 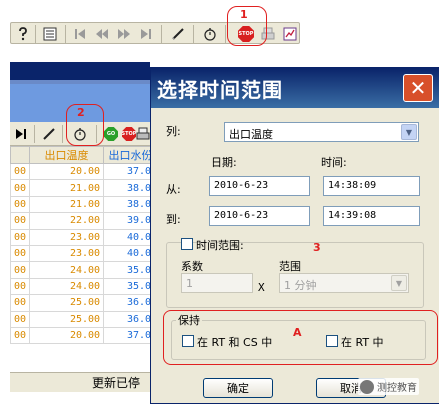 I want to click on status-text: 更新已停, so click(x=116, y=383).